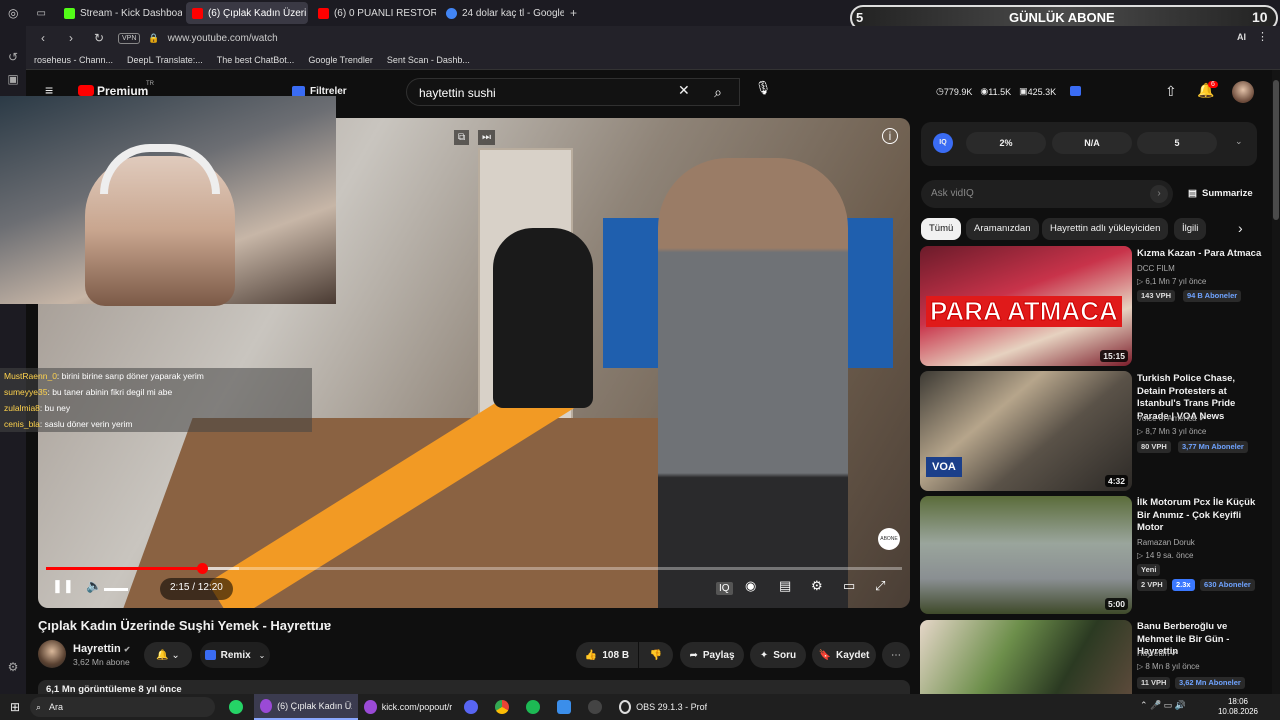  Describe the element at coordinates (235, 655) in the screenshot. I see `remix-button: Remix ⌄` at that location.